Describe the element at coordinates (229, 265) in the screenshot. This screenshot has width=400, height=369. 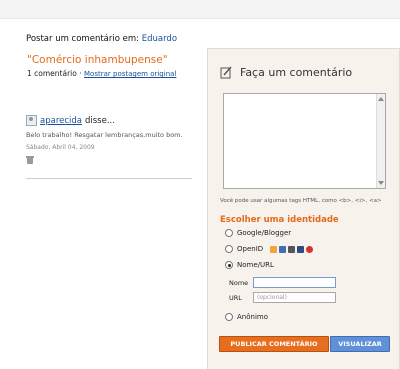
I see `radio-name-url` at that location.